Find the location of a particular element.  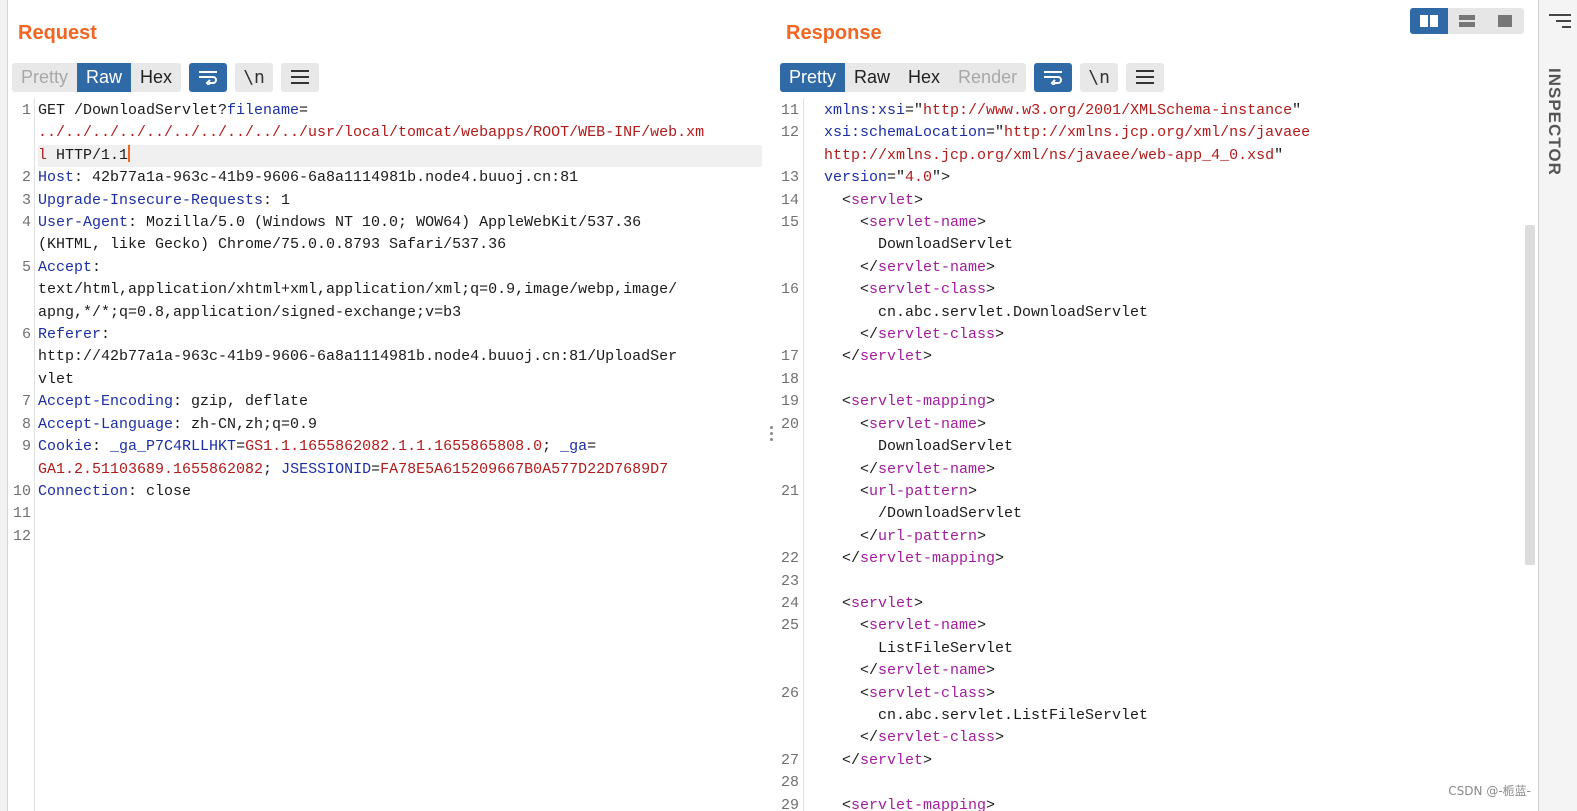

response-menu-button is located at coordinates (1145, 77).